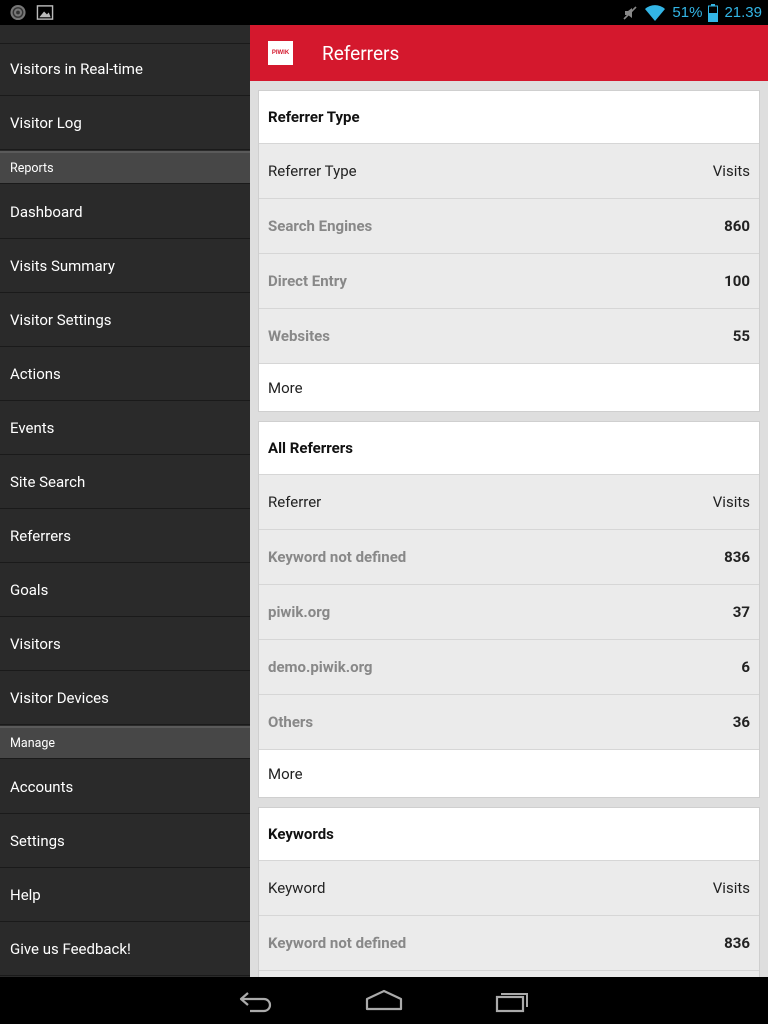 The height and width of the screenshot is (1024, 768). Describe the element at coordinates (125, 266) in the screenshot. I see `sidebar-item-visits-summary: Visits Summary` at that location.